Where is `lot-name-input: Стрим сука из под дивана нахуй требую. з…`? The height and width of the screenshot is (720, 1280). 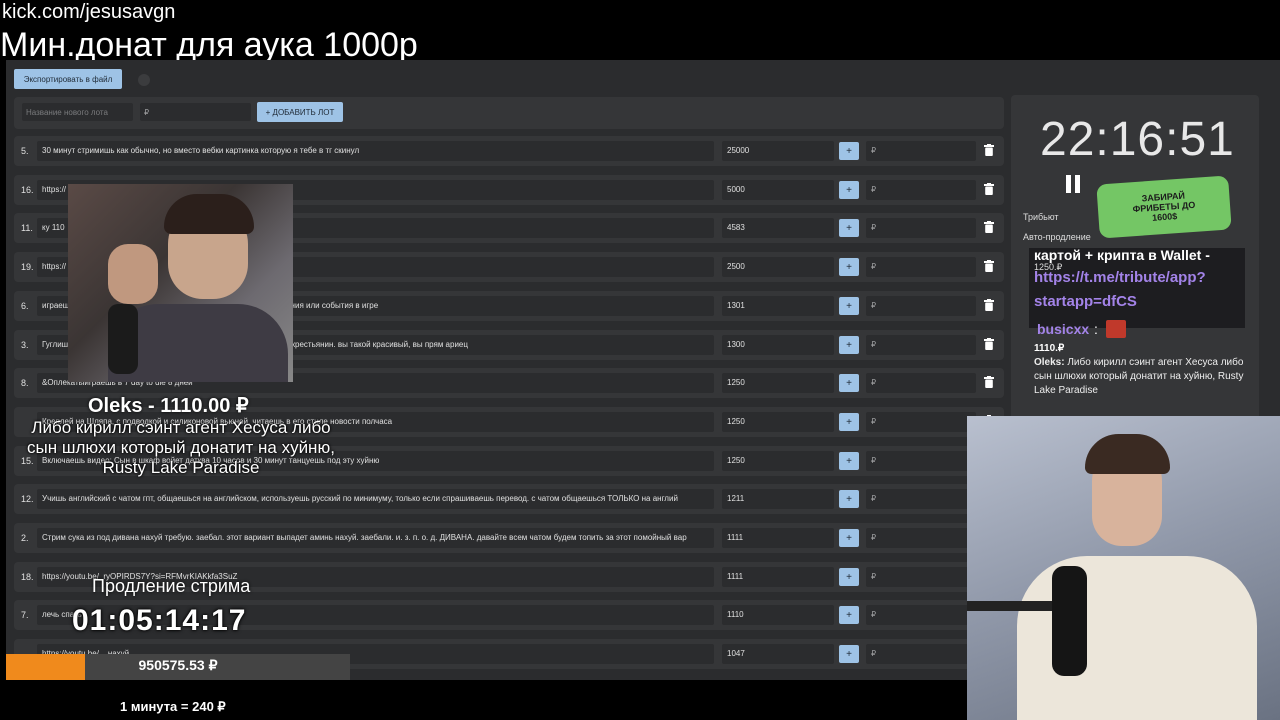 lot-name-input: Стрим сука из под дивана нахуй требую. з… is located at coordinates (375, 538).